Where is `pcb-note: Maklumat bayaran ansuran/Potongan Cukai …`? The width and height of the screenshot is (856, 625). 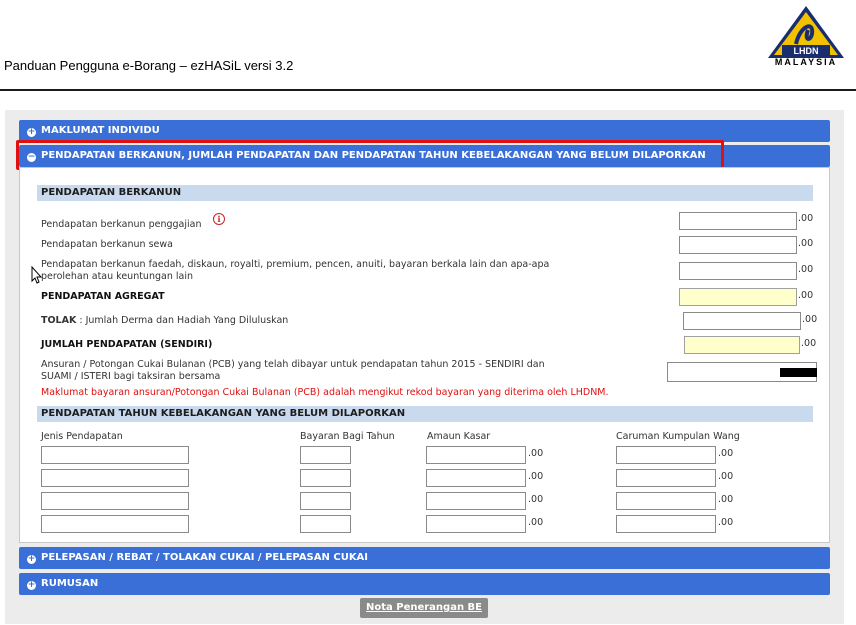 pcb-note: Maklumat bayaran ansuran/Potongan Cukai … is located at coordinates (325, 392).